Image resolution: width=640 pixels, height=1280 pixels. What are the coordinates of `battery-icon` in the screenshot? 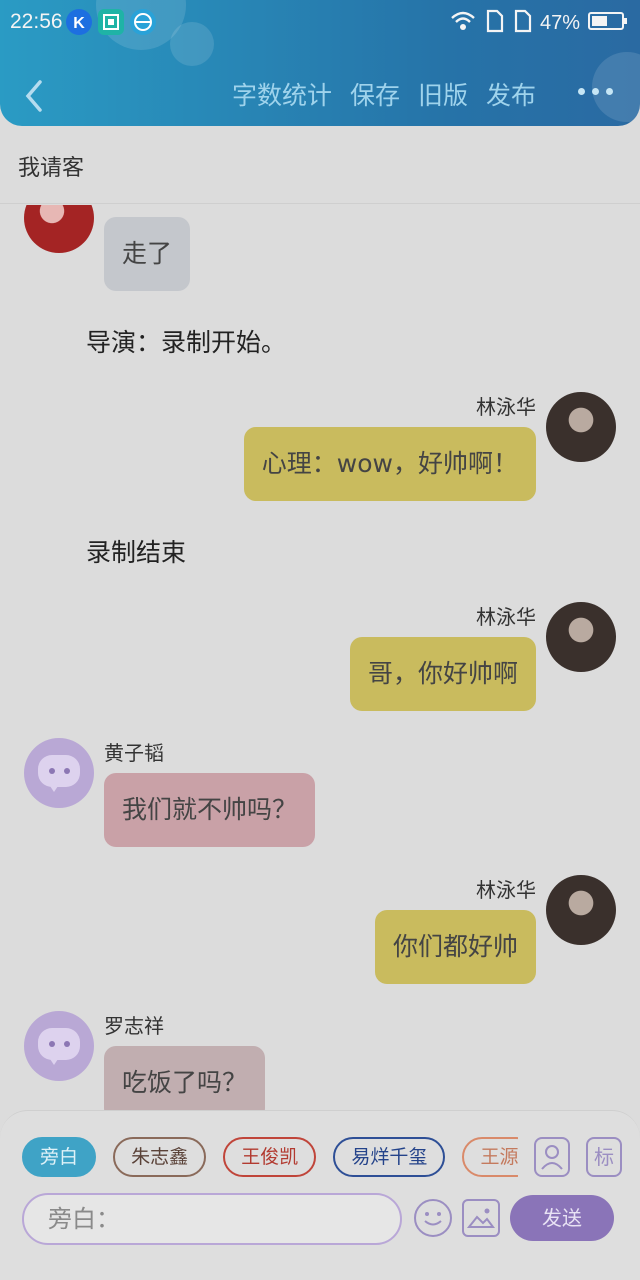 It's located at (608, 23).